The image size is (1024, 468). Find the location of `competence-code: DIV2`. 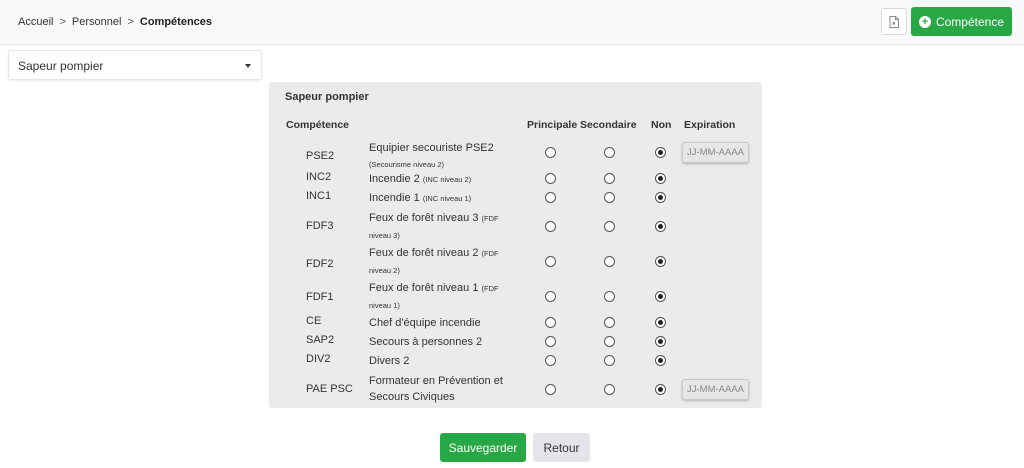

competence-code: DIV2 is located at coordinates (318, 359).